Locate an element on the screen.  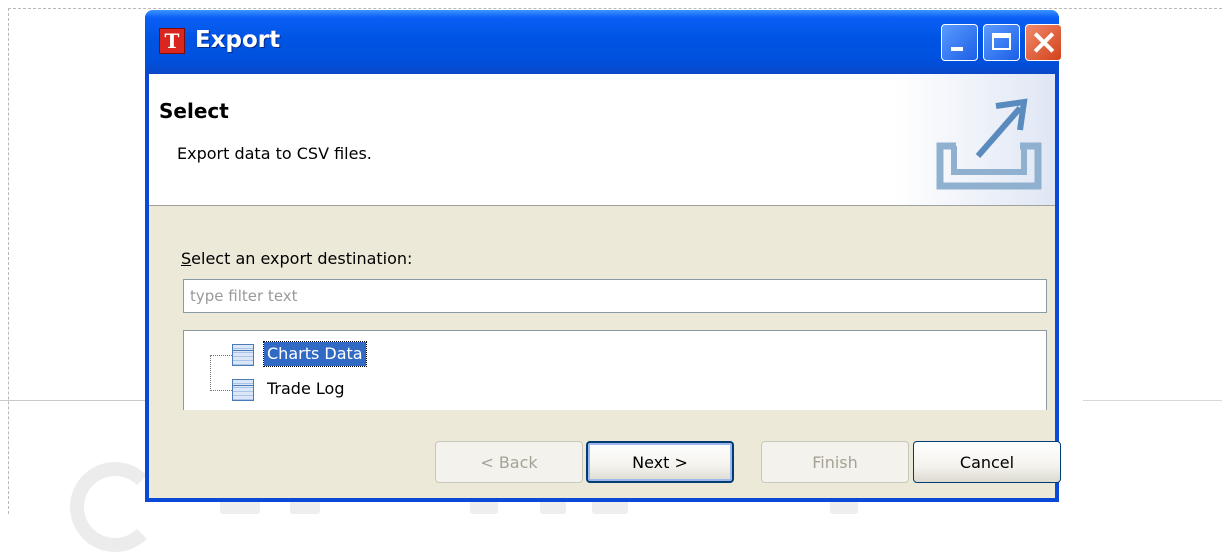
window-title: Export is located at coordinates (238, 40).